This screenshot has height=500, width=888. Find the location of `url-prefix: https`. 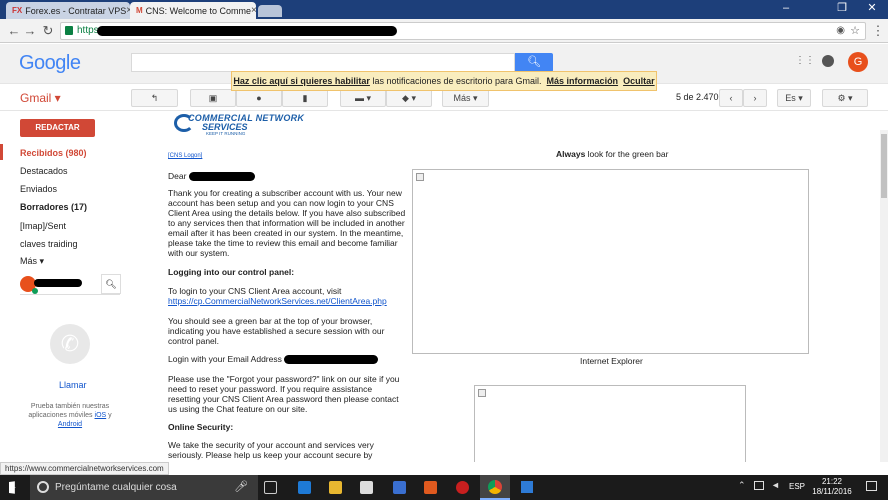

url-prefix: https is located at coordinates (88, 30).